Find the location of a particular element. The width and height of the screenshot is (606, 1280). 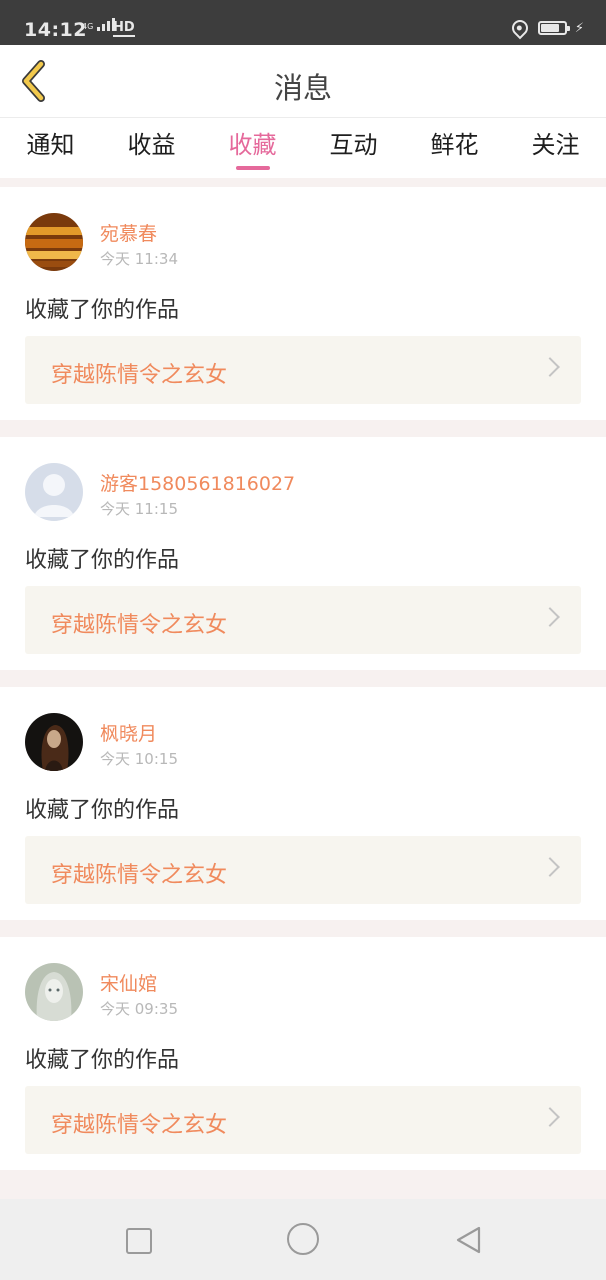

username: 宛慕春 is located at coordinates (128, 232).